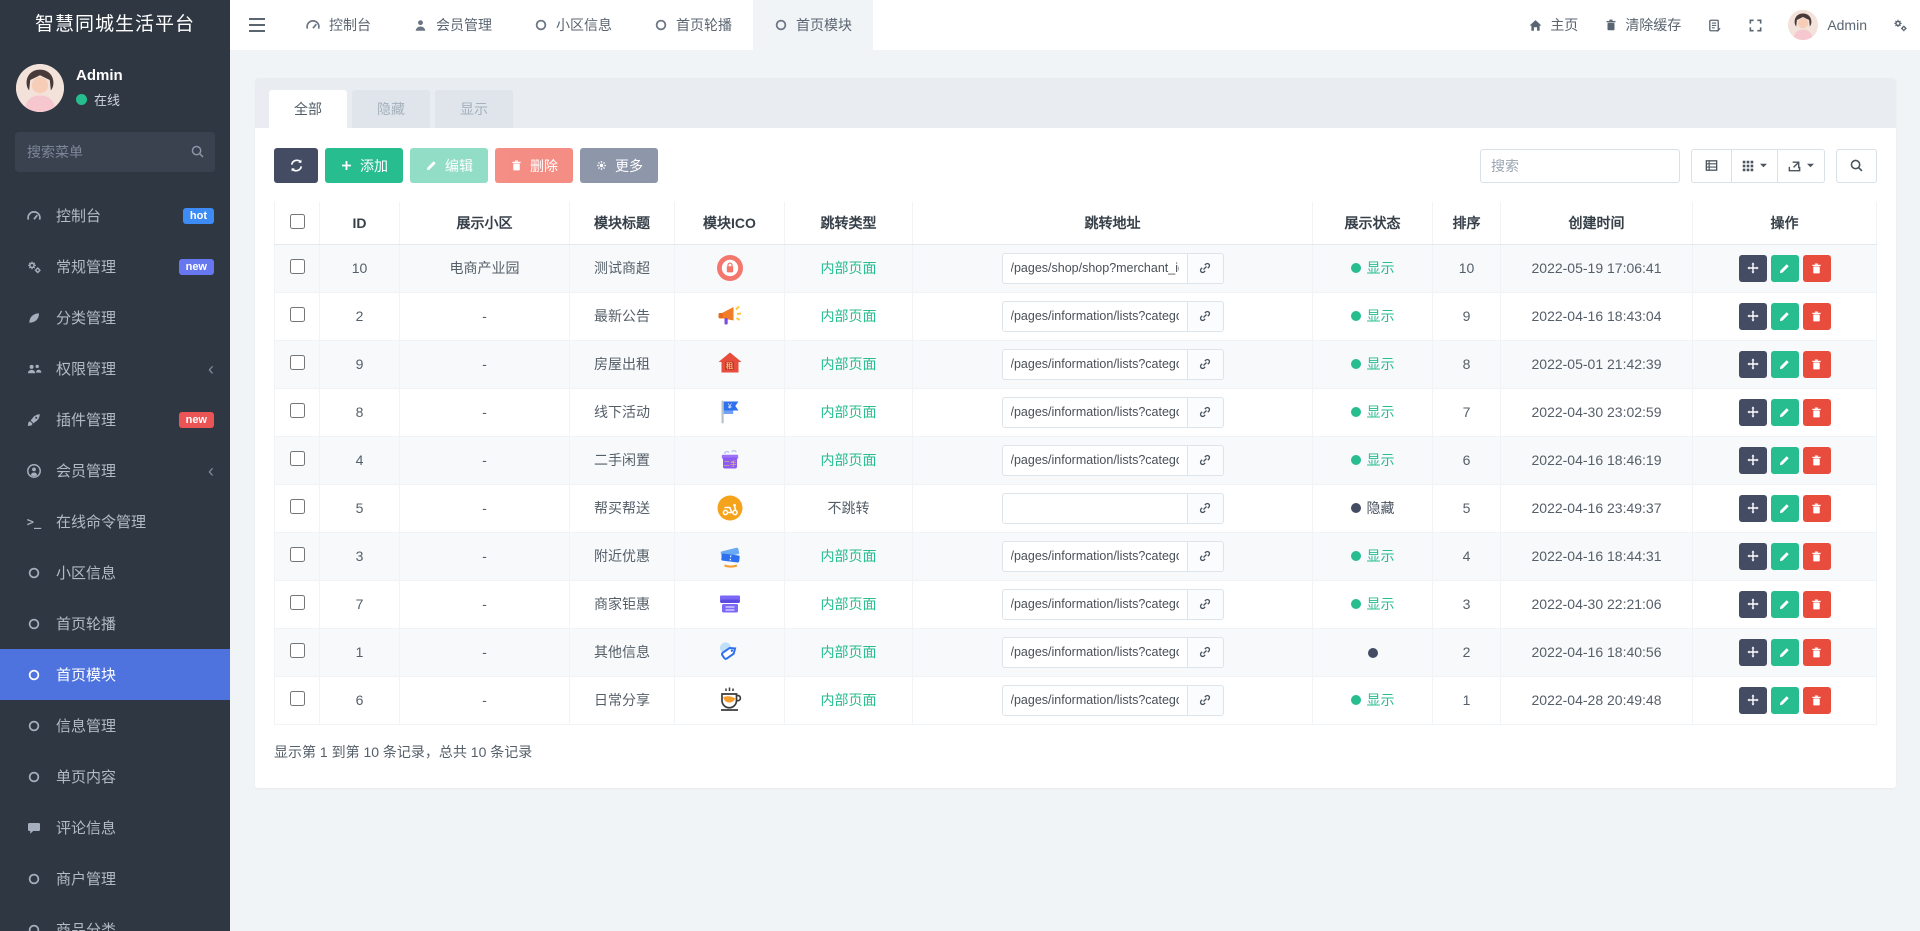 This screenshot has height=931, width=1920. I want to click on tab-home-carousel: 首页轮播, so click(693, 25).